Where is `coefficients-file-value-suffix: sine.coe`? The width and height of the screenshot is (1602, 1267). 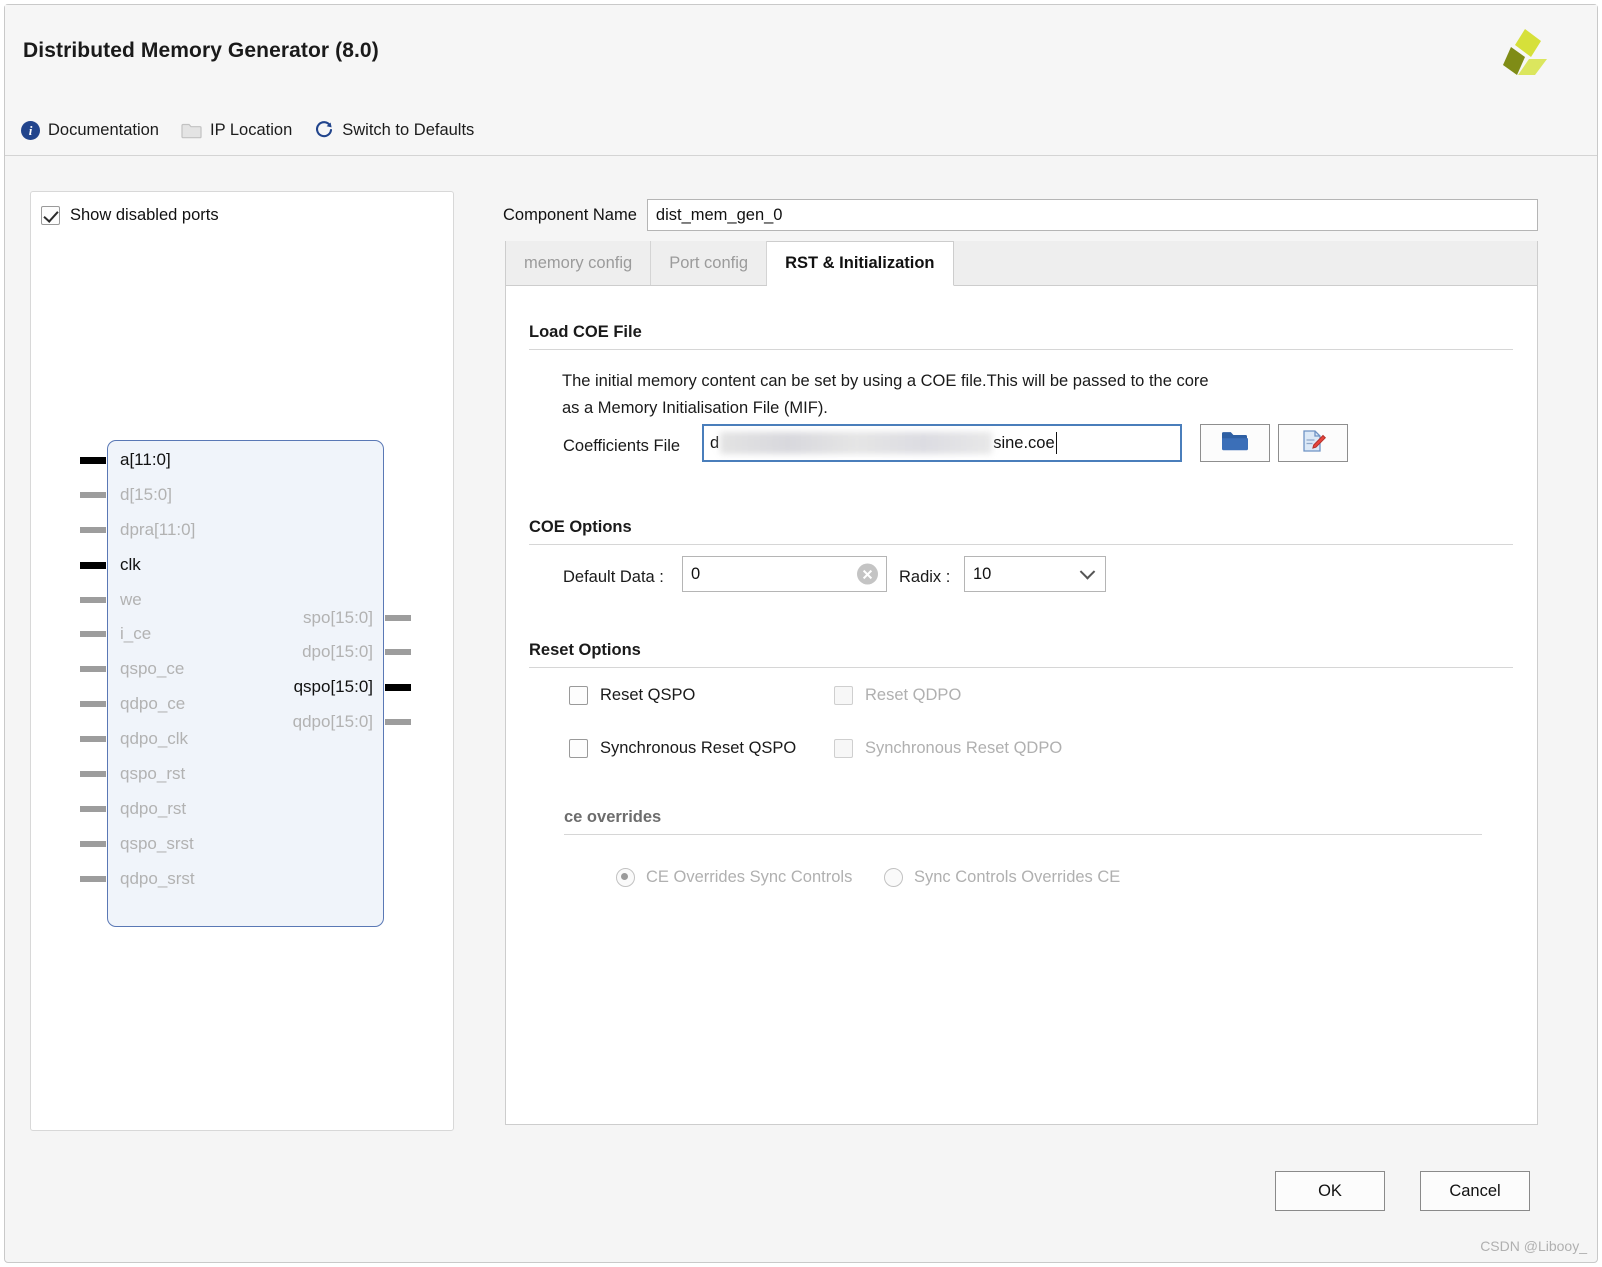 coefficients-file-value-suffix: sine.coe is located at coordinates (1024, 442).